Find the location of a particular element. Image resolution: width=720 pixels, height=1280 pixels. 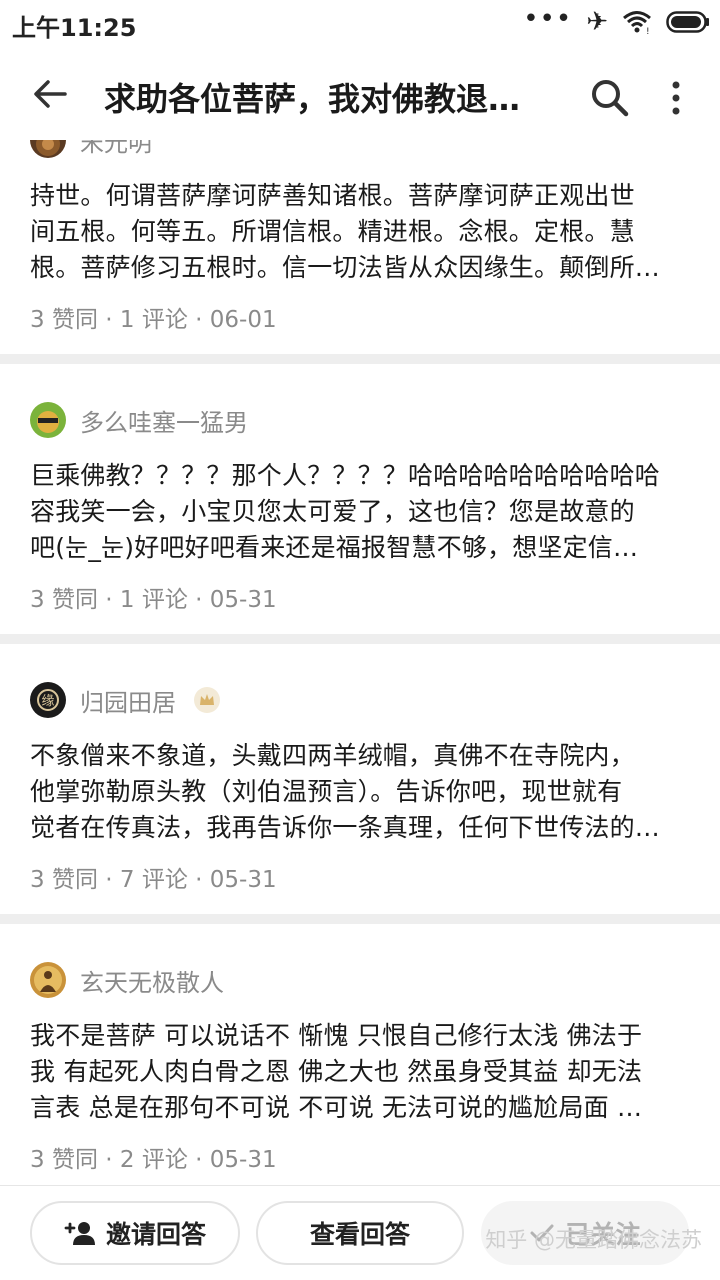

status-time: 上午11:25 is located at coordinates (74, 28).